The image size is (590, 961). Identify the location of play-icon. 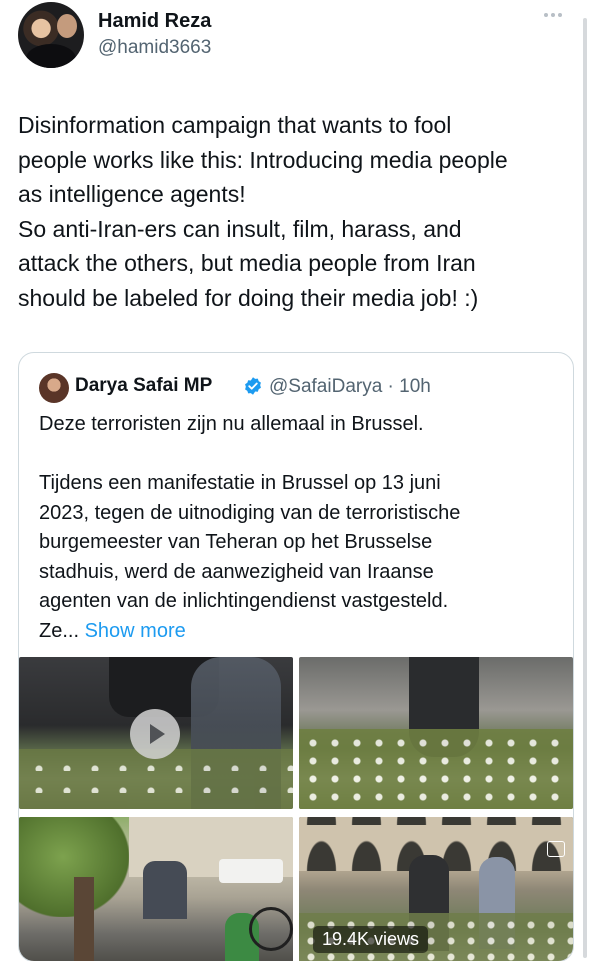
(157, 734).